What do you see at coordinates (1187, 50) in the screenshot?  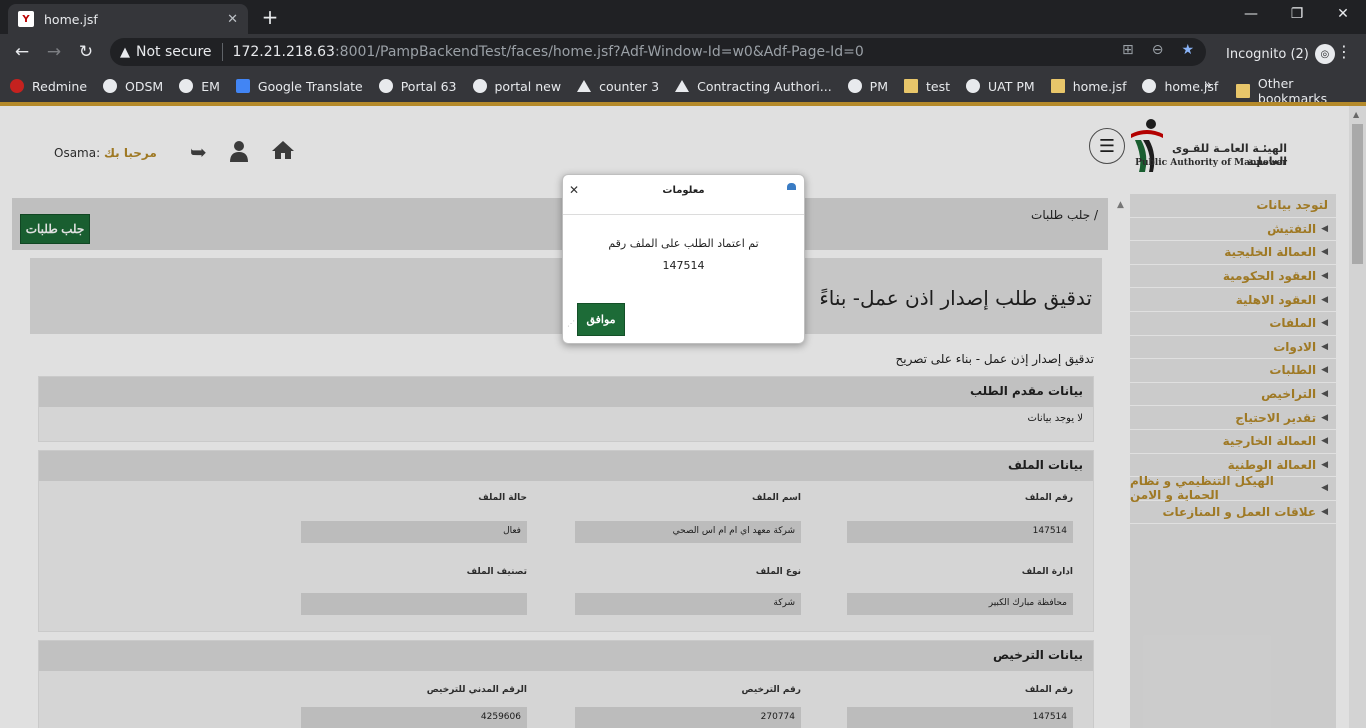 I see `bookmark-star-icon: ★` at bounding box center [1187, 50].